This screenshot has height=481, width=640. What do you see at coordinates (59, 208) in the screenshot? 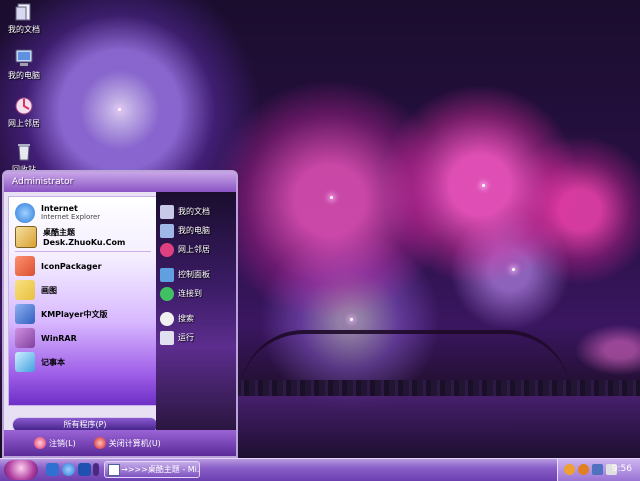
I see `start-item-title: Internet` at bounding box center [59, 208].